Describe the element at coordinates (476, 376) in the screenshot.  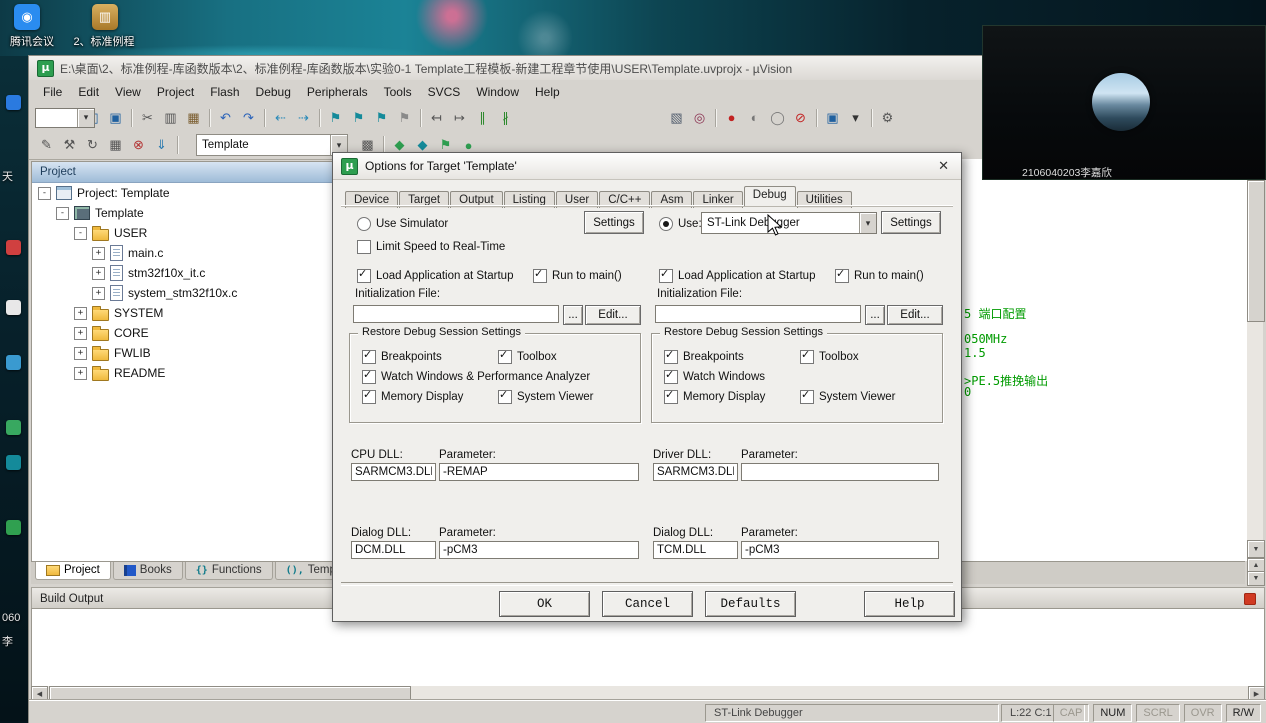
I see `watch-windows-left-checkbox: Watch Windows & Performance Analyzer` at that location.